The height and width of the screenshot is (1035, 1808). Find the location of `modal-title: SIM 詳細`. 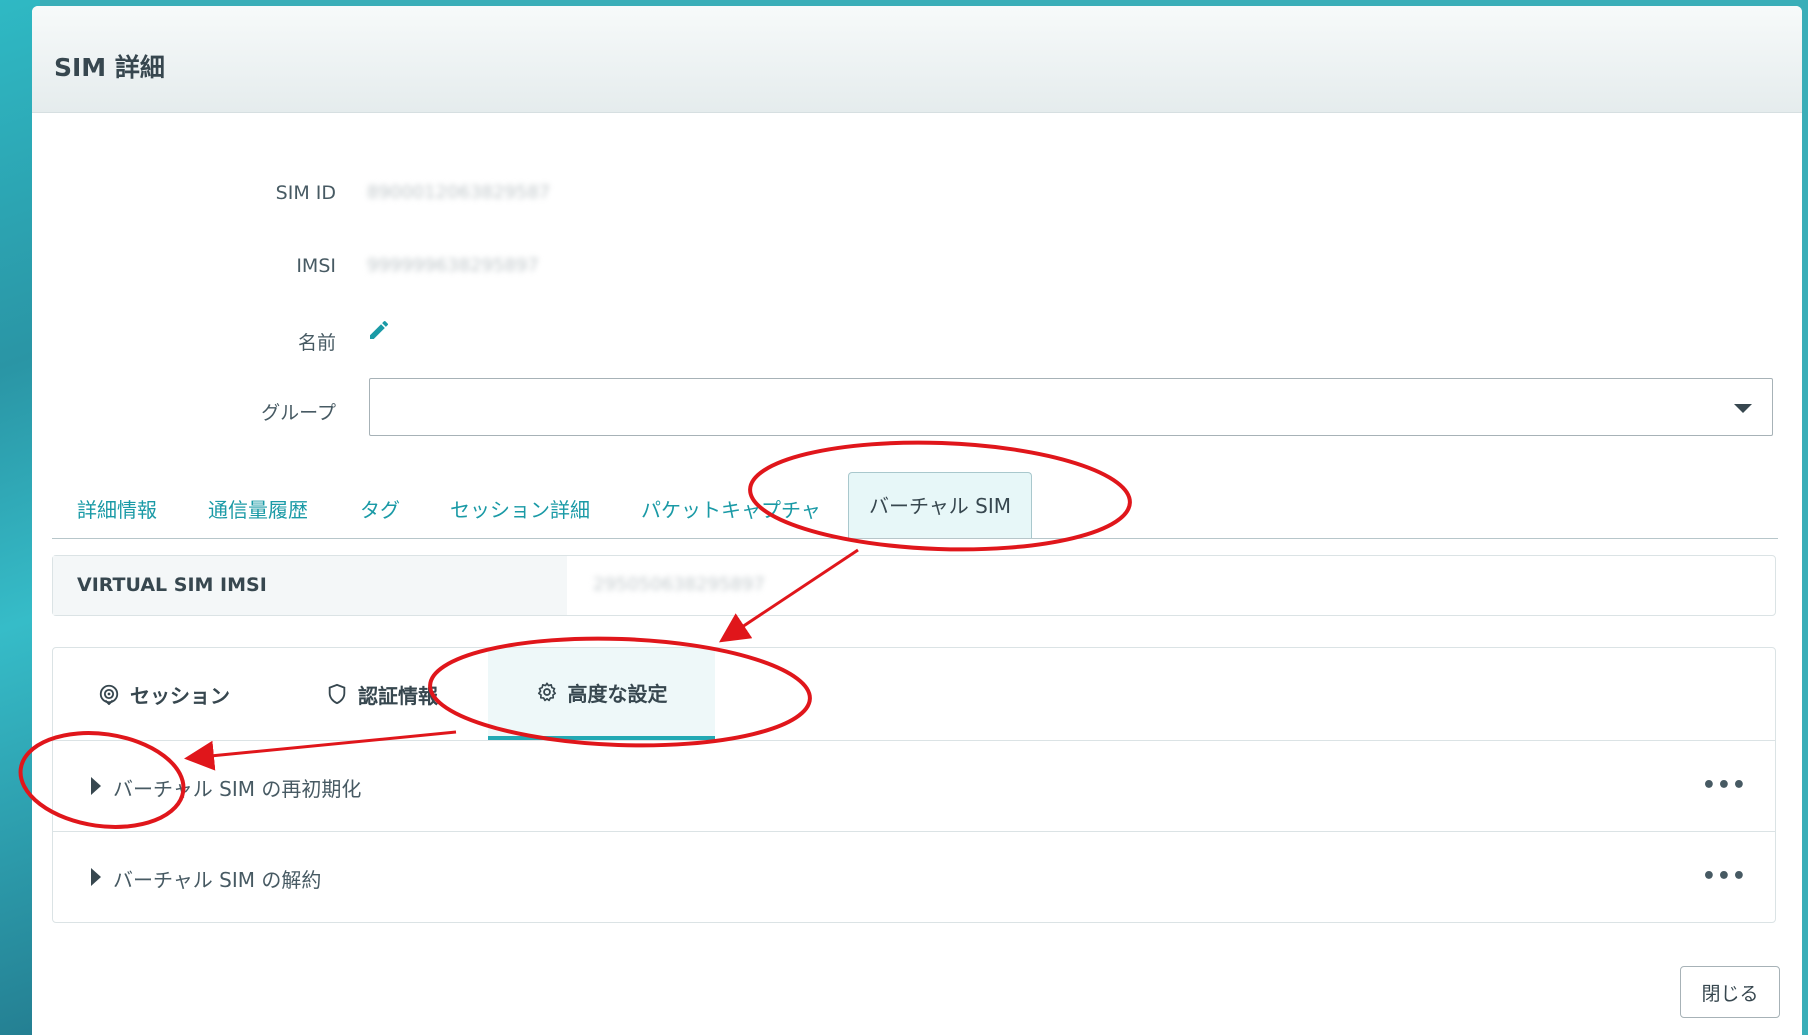

modal-title: SIM 詳細 is located at coordinates (109, 67).